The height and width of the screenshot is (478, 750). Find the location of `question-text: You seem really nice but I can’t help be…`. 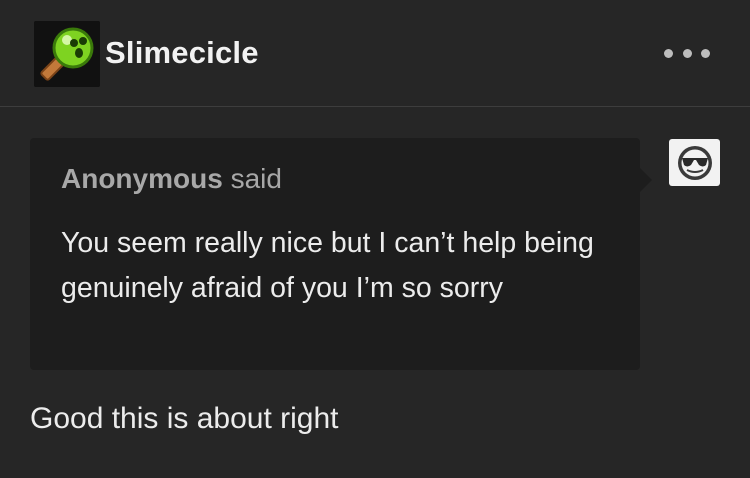

question-text: You seem really nice but I can’t help be… is located at coordinates (327, 265).